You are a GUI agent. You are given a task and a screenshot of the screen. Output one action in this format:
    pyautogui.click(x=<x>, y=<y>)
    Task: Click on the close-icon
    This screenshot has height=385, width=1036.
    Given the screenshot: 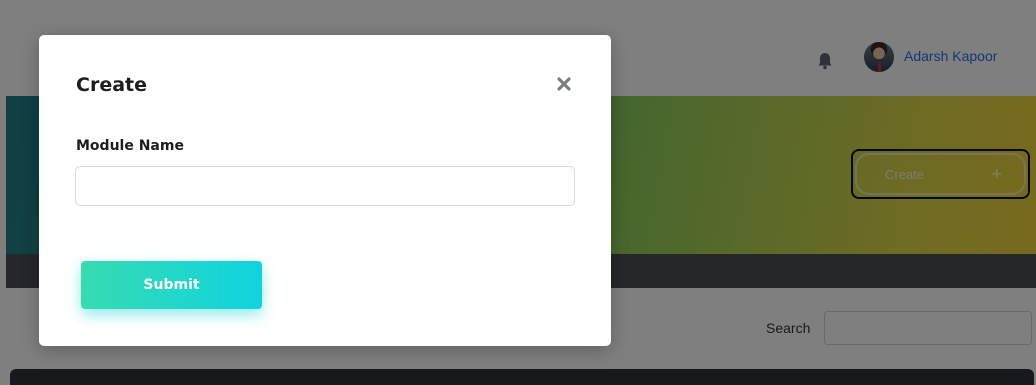 What is the action you would take?
    pyautogui.click(x=564, y=84)
    